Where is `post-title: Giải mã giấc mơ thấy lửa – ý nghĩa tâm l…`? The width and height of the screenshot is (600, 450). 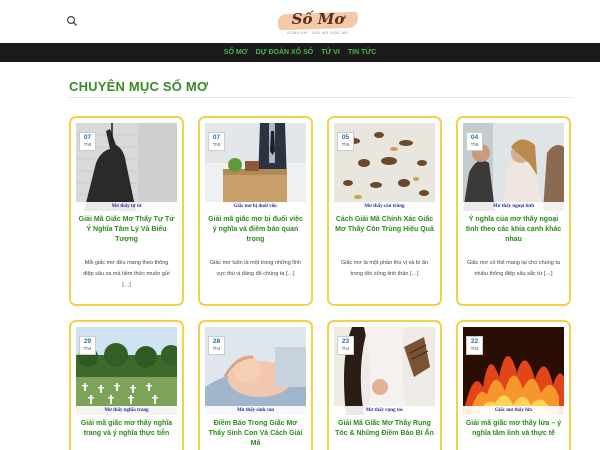
post-title: Giải mã giấc mơ thấy lửa – ý nghĩa tâm l… is located at coordinates (513, 429).